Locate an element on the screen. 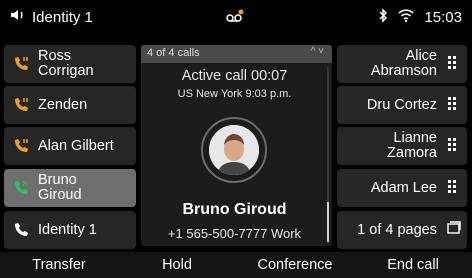  line-key-identity-1: Identity 1 is located at coordinates (70, 230).